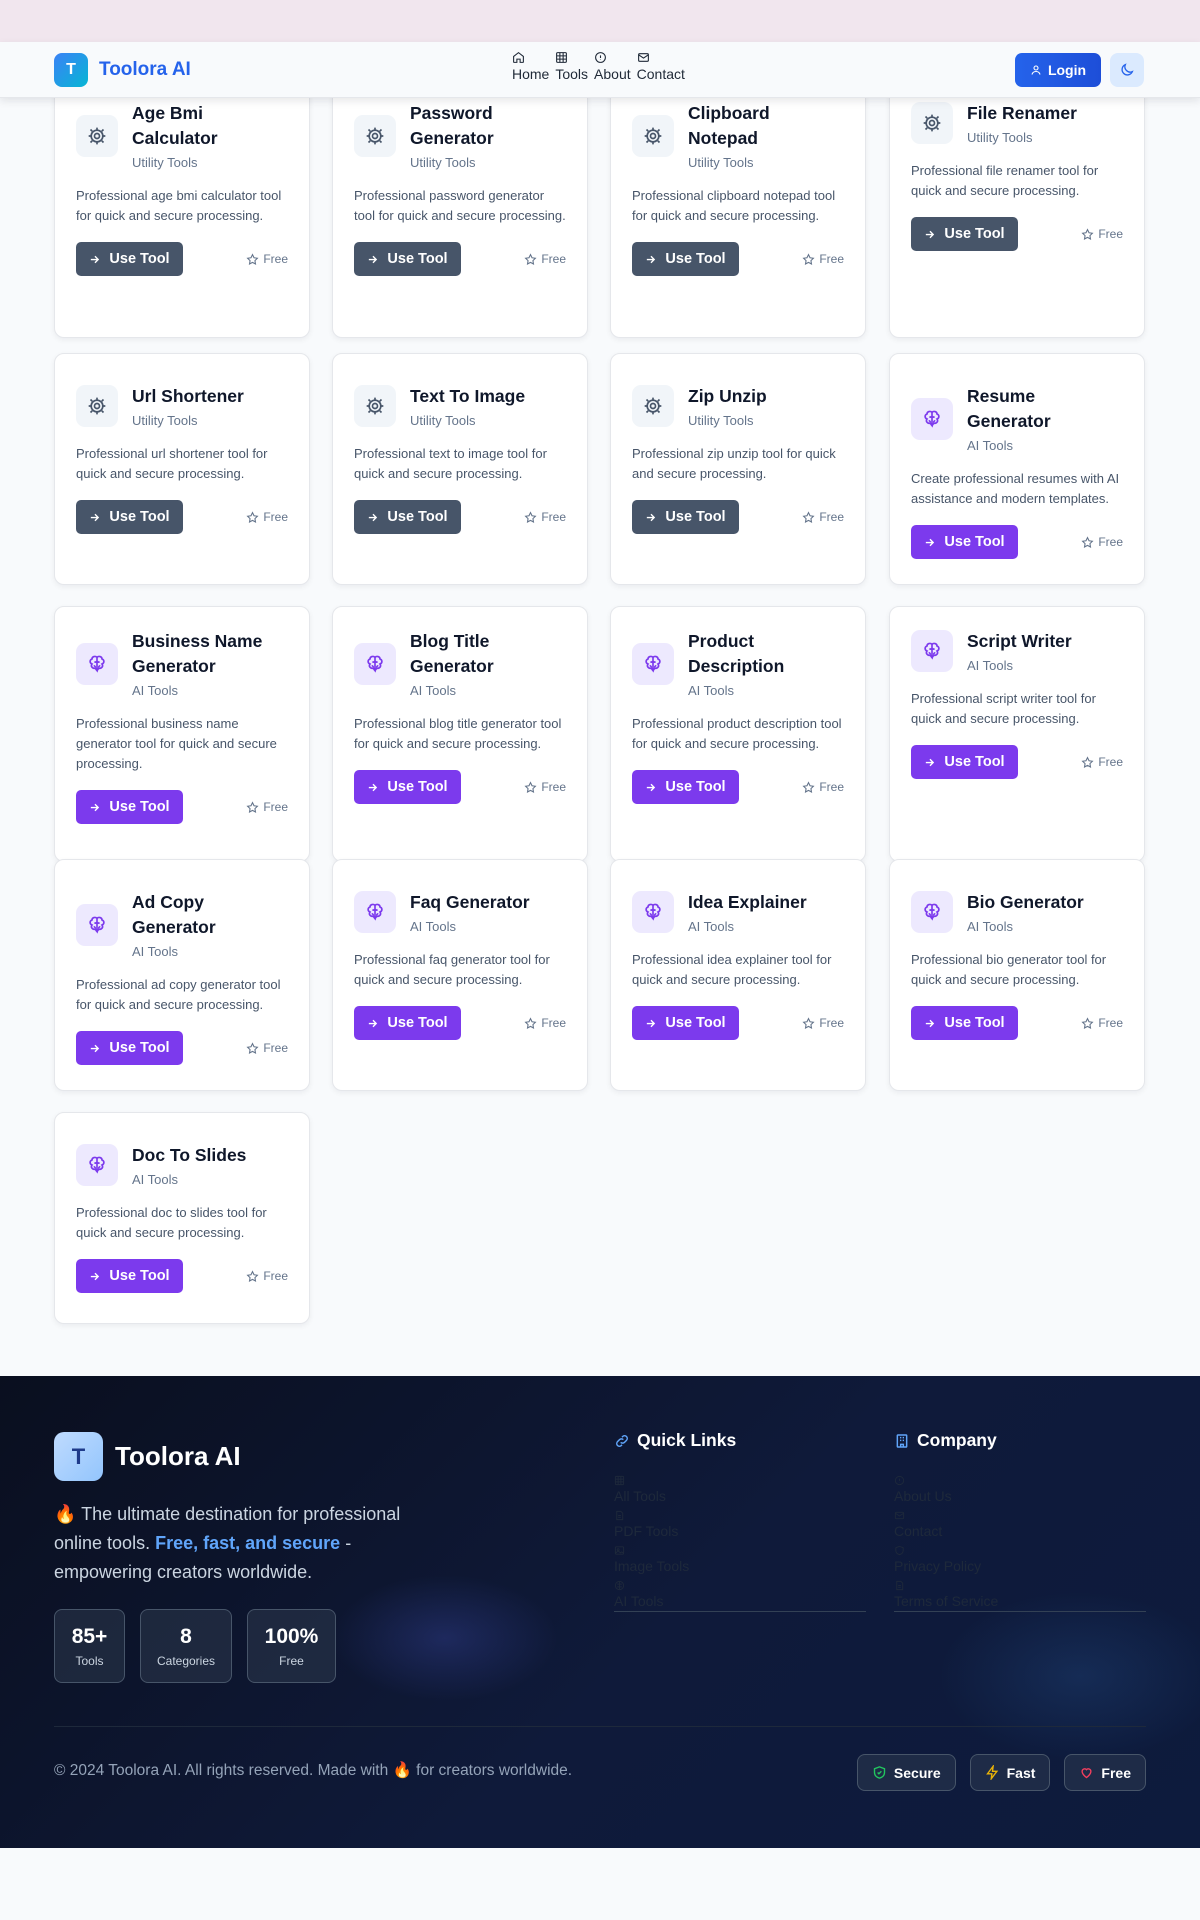 This screenshot has height=1920, width=1200. Describe the element at coordinates (443, 420) in the screenshot. I see `tool-category: Utility Tools` at that location.